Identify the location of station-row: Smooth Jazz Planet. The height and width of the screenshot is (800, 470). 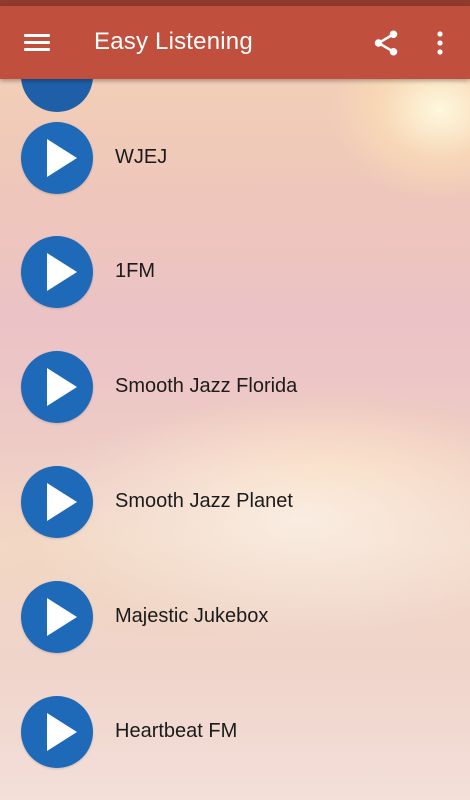
(235, 502).